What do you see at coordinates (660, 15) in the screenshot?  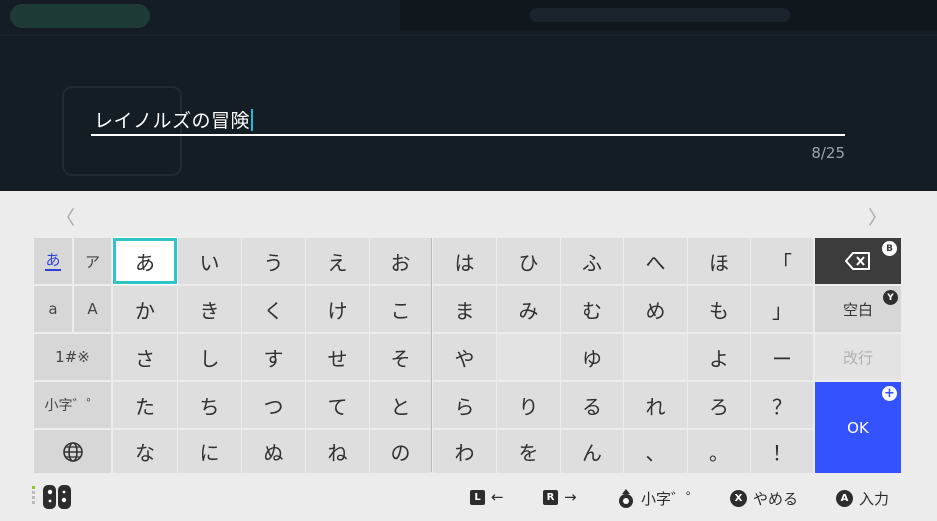 I see `blurred-element` at bounding box center [660, 15].